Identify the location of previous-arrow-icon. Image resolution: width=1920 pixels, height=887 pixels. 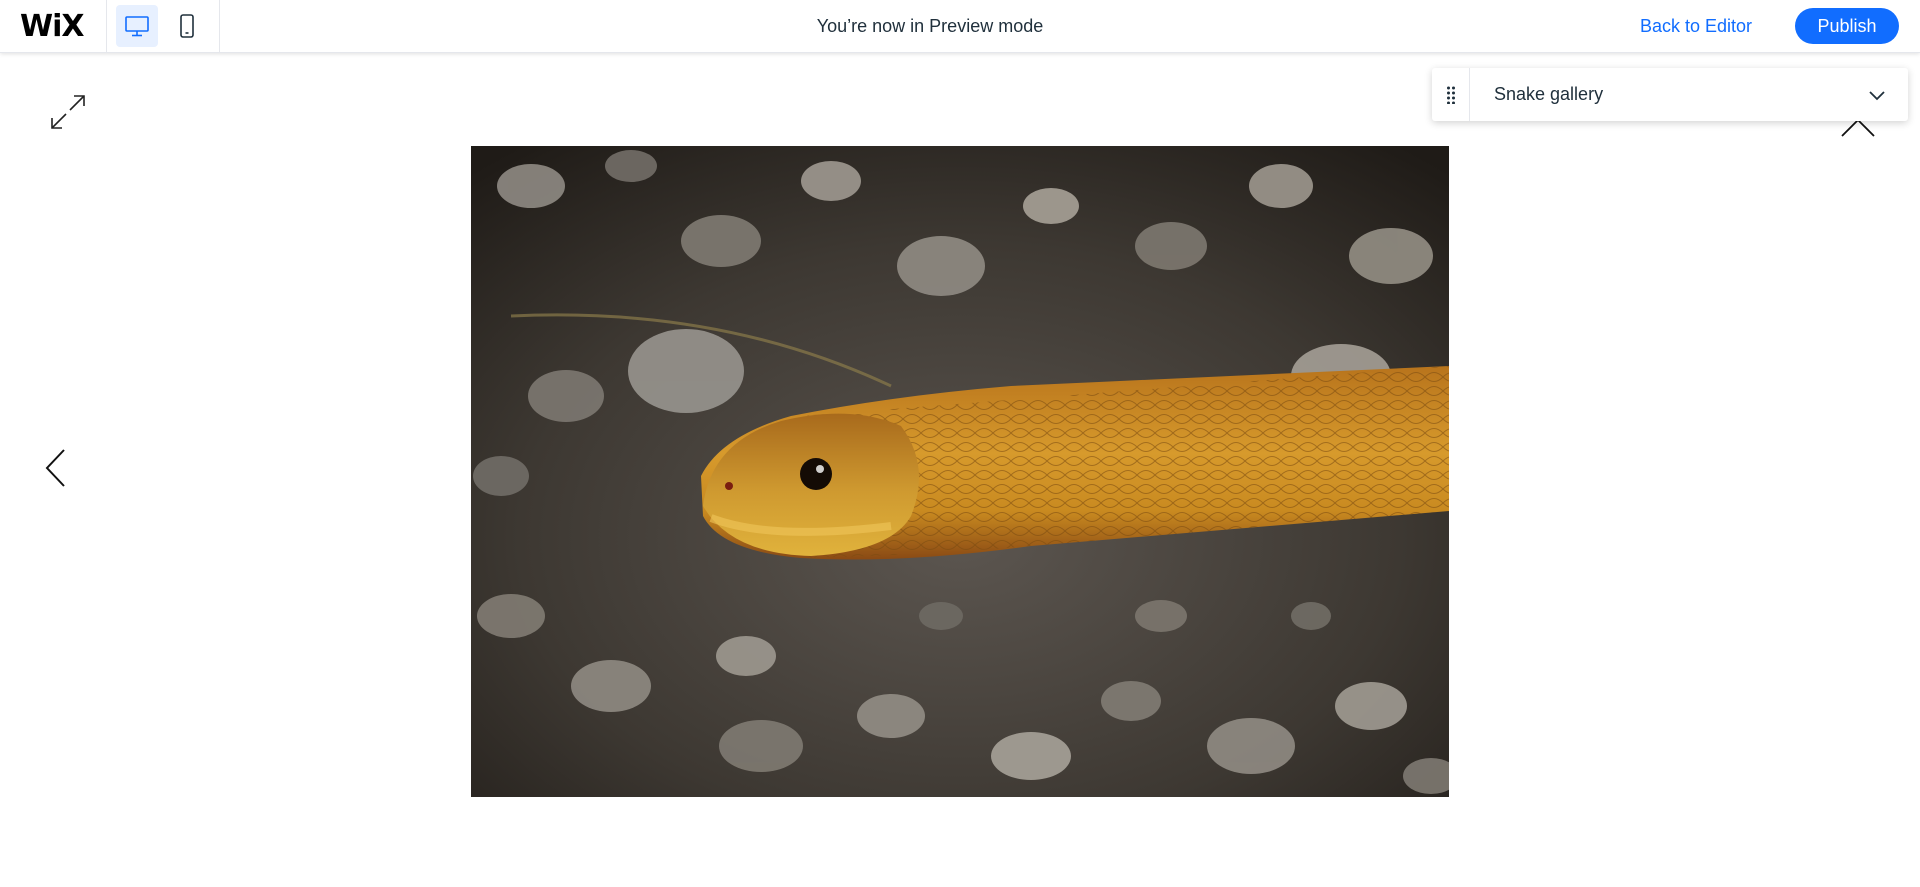
(55, 468).